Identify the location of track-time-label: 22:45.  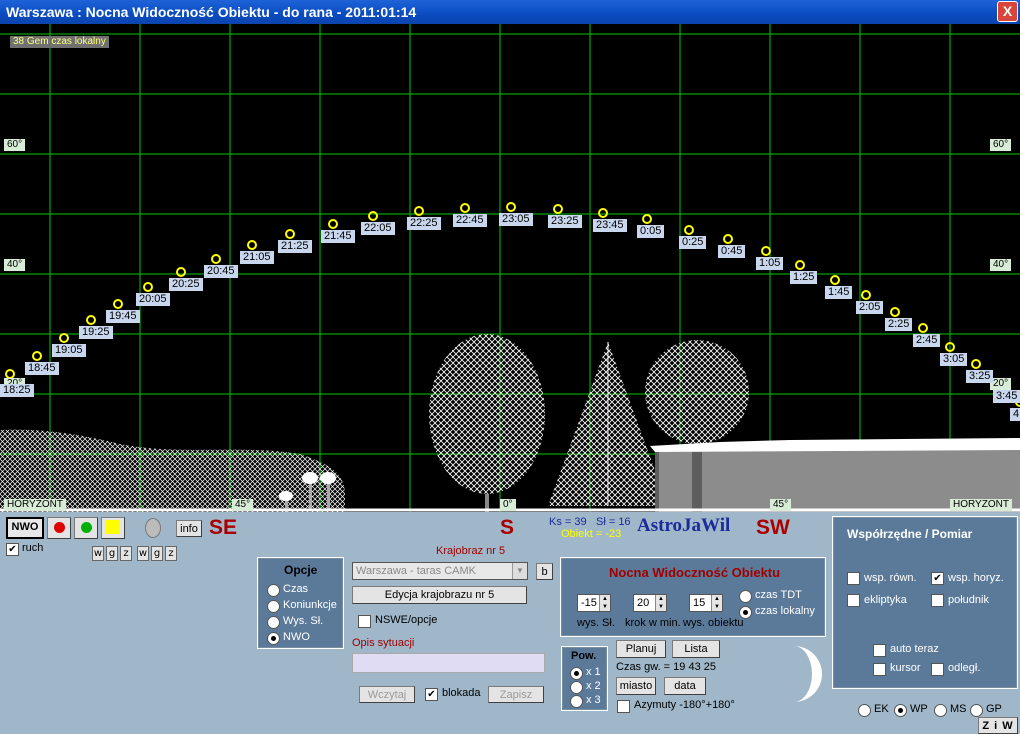
(470, 220).